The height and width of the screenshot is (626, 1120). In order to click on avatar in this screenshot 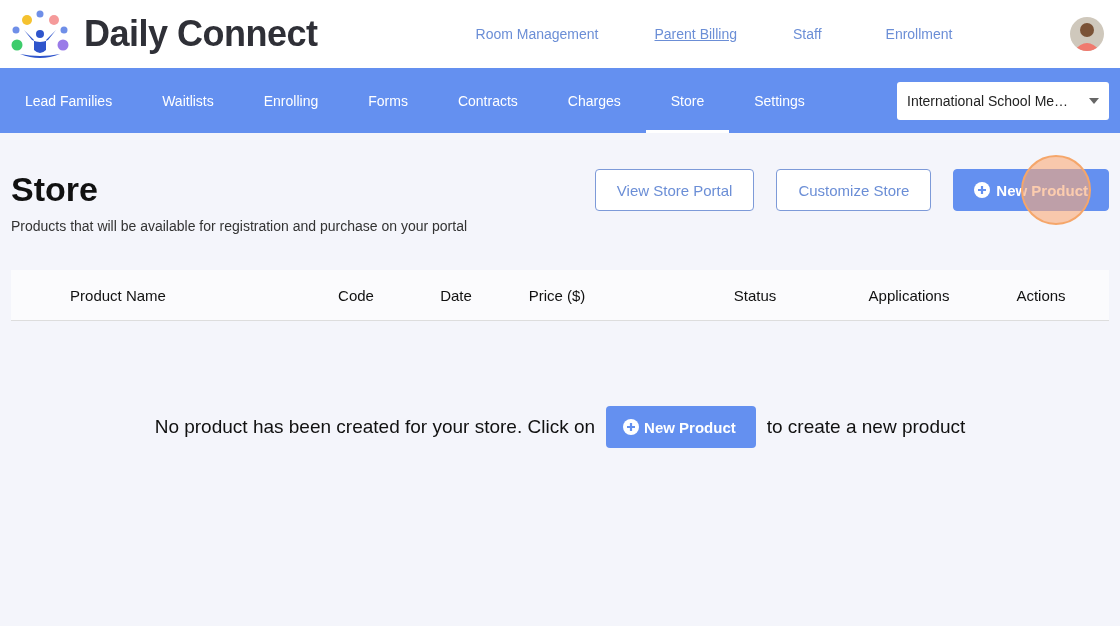, I will do `click(1087, 34)`.